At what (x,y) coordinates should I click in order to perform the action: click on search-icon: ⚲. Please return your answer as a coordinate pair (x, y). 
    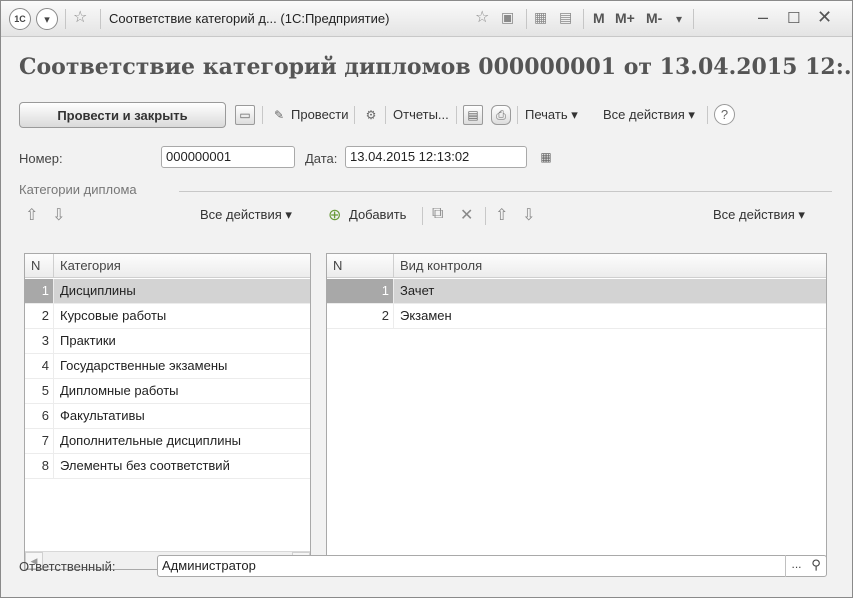
    Looking at the image, I should click on (816, 566).